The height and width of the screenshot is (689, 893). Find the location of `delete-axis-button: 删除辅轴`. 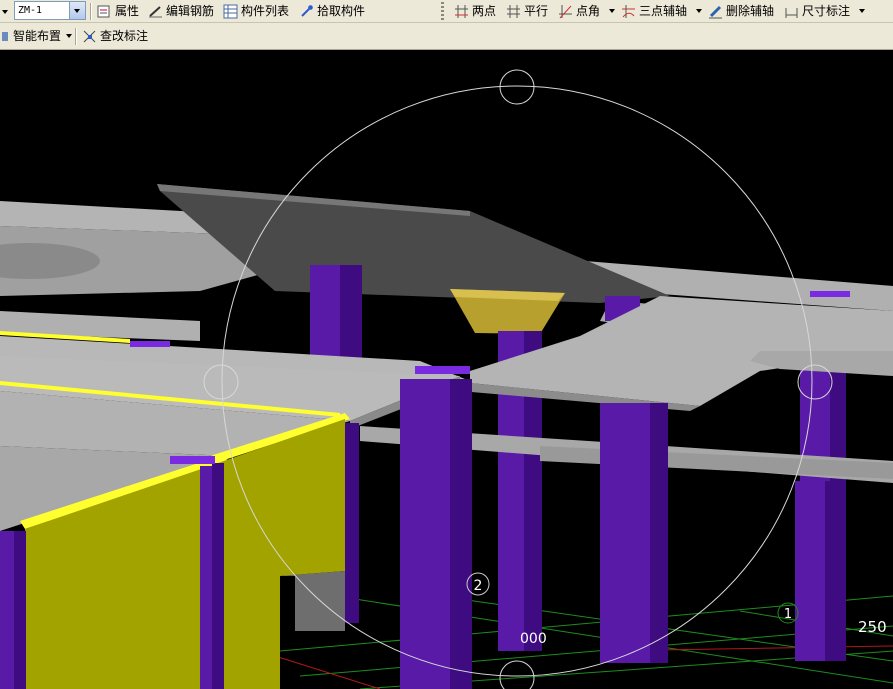

delete-axis-button: 删除辅轴 is located at coordinates (741, 11).